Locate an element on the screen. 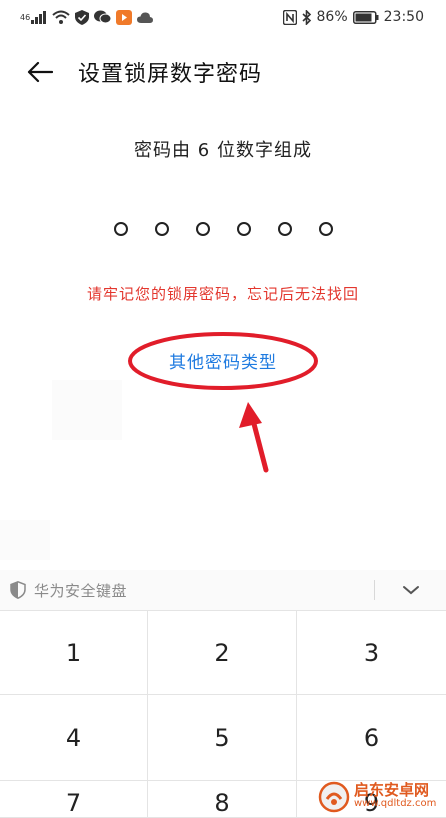  watermark-name: 启东安卓网 is located at coordinates (392, 790).